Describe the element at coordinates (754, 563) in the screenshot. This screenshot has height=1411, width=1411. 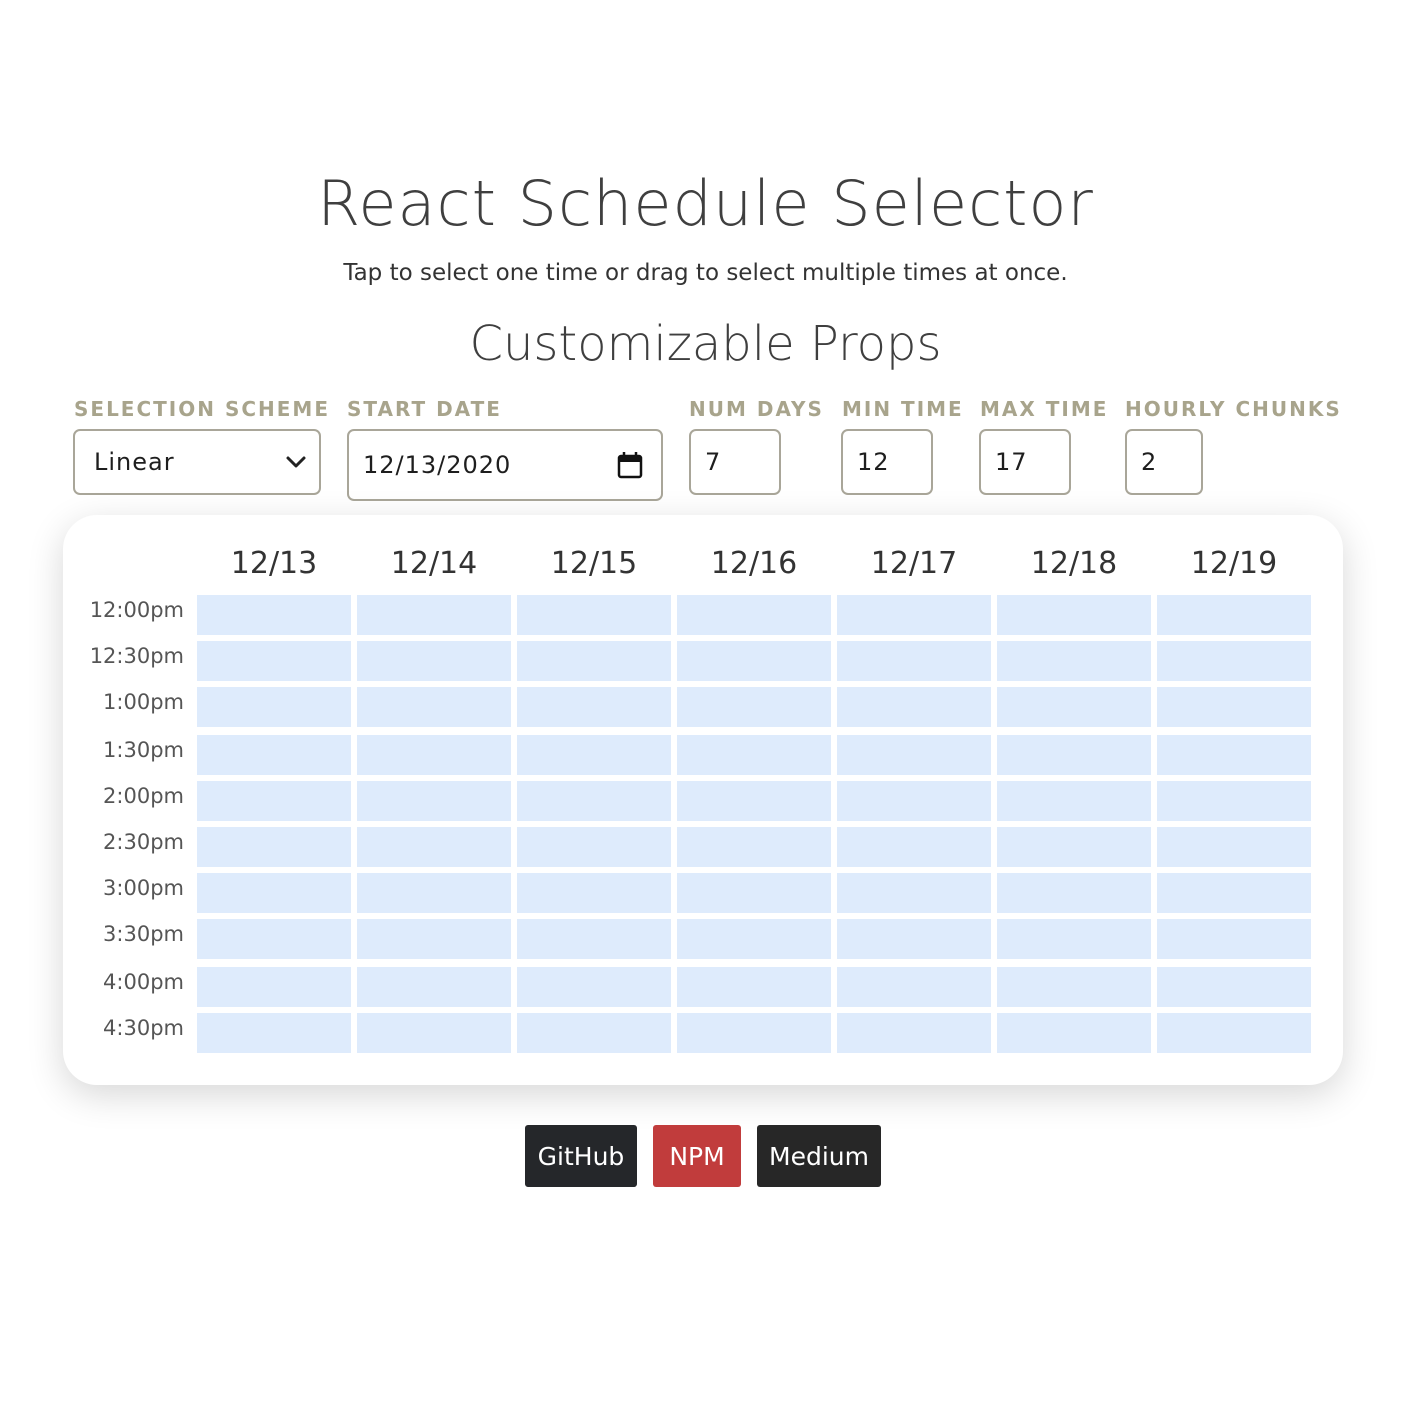
I see `day-header: 12/16` at that location.